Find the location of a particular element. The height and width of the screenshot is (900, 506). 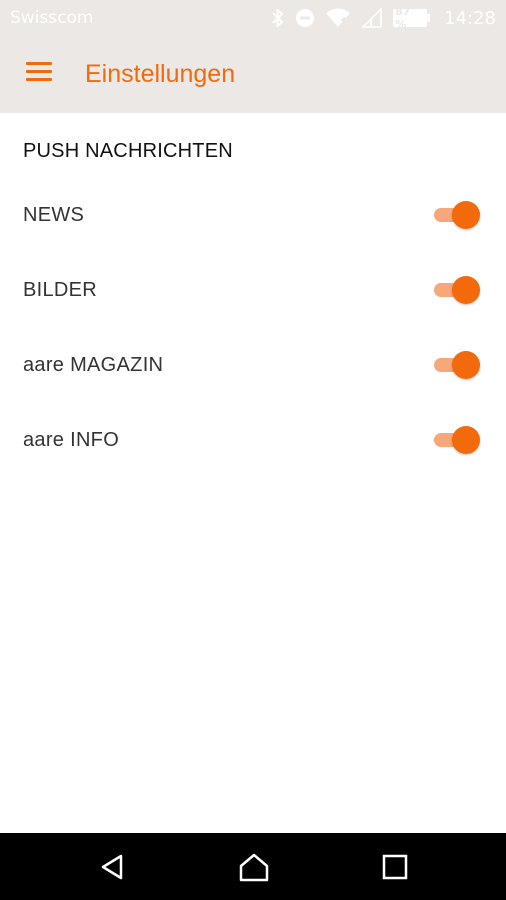

setting-label: NEWS is located at coordinates (54, 215).